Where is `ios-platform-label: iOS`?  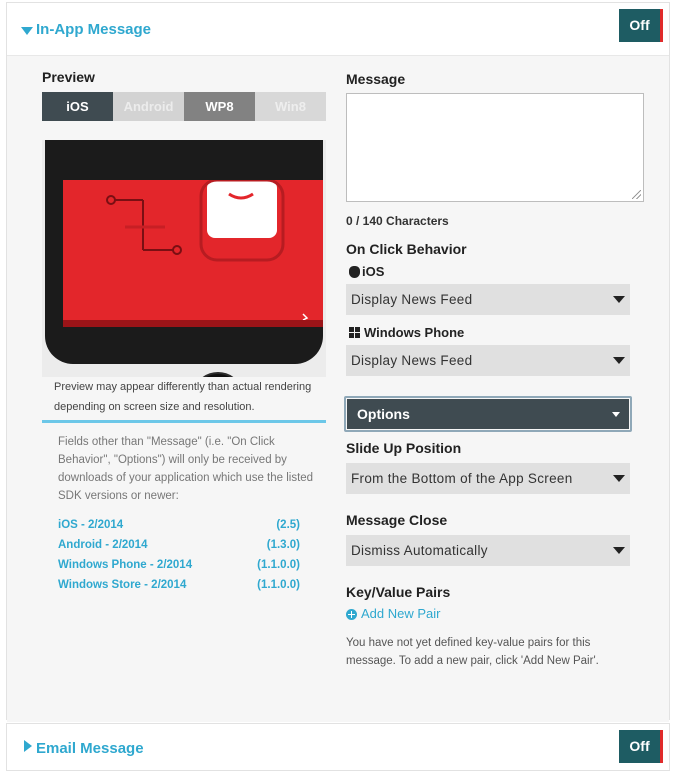 ios-platform-label: iOS is located at coordinates (373, 271).